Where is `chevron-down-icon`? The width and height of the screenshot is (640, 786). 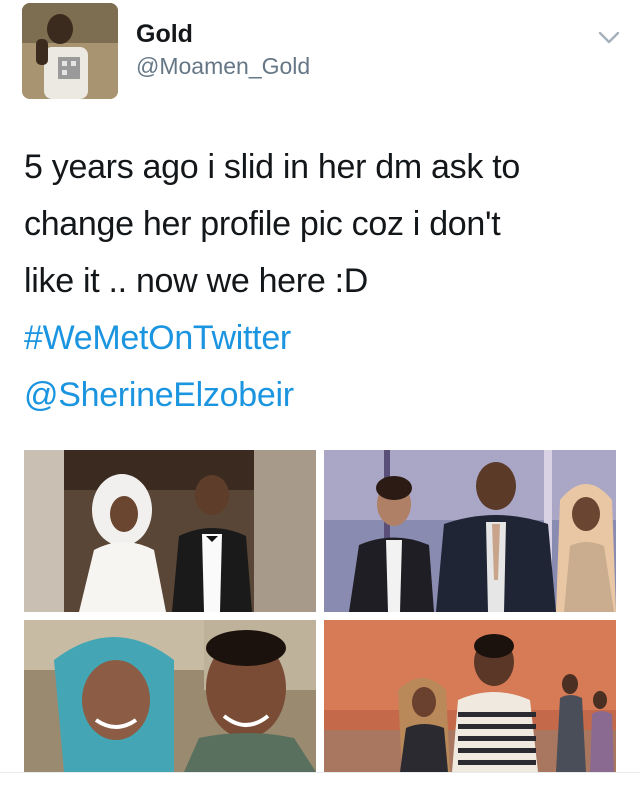 chevron-down-icon is located at coordinates (609, 37).